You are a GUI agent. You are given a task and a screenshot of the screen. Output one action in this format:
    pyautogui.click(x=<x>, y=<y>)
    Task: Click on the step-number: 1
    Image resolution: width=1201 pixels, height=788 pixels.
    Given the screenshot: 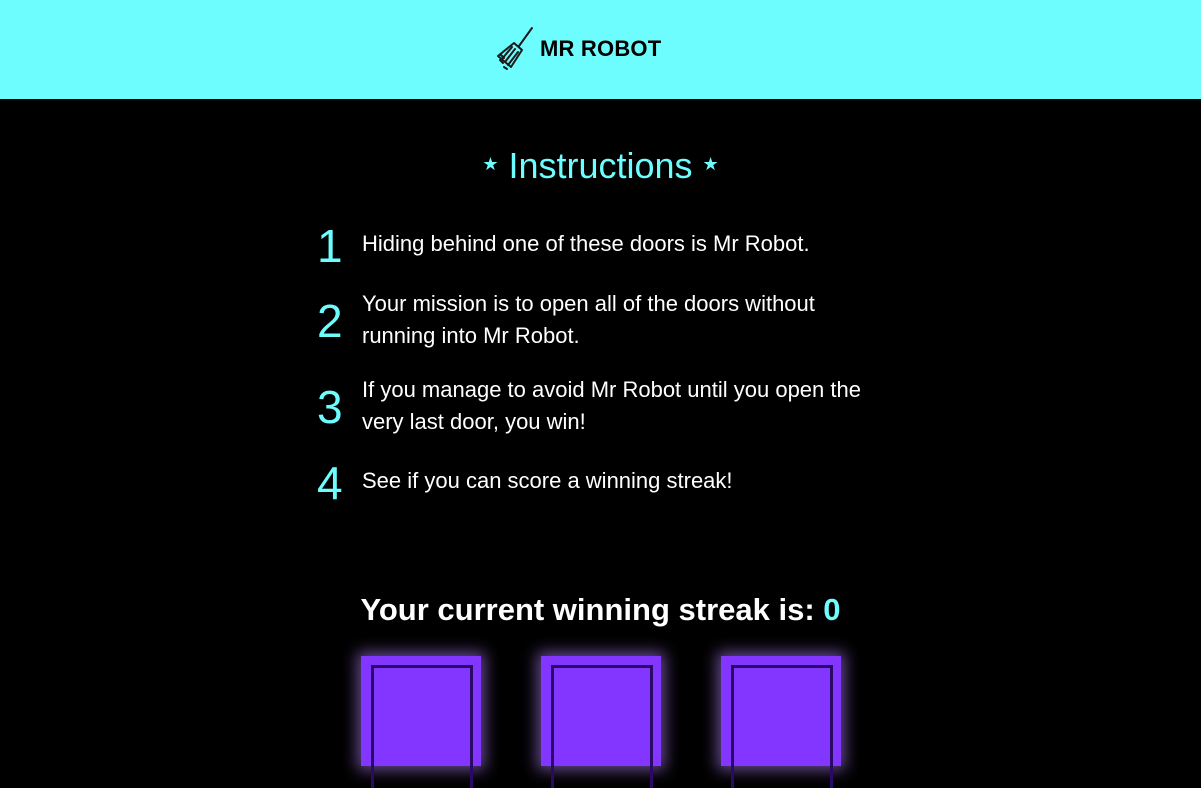 What is the action you would take?
    pyautogui.click(x=330, y=246)
    